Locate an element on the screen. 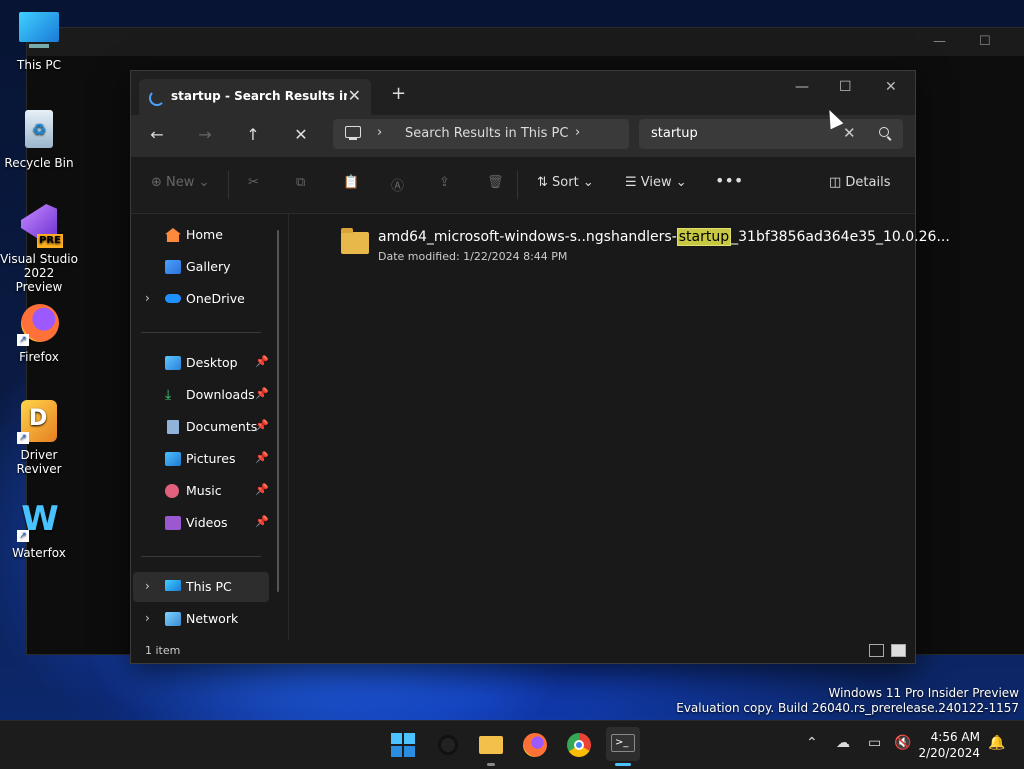  gallery-icon is located at coordinates (173, 267).